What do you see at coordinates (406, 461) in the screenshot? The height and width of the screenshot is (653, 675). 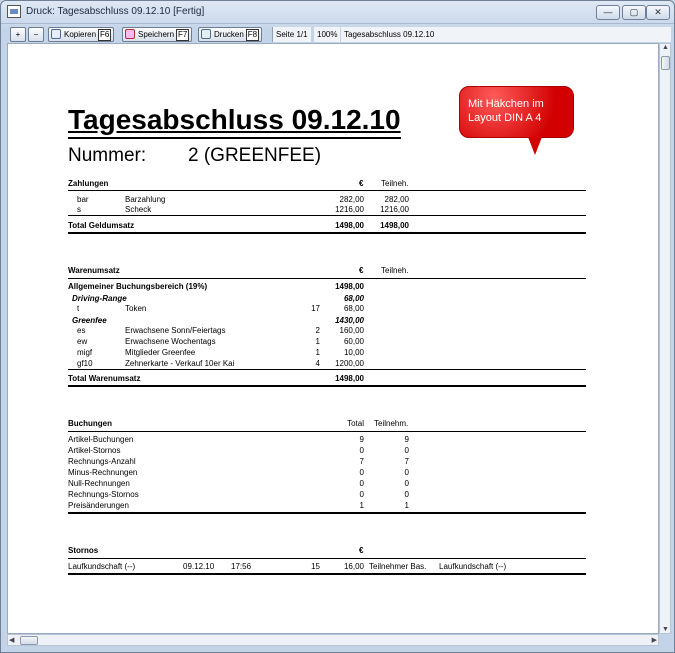 I see `booking-teil: 7` at bounding box center [406, 461].